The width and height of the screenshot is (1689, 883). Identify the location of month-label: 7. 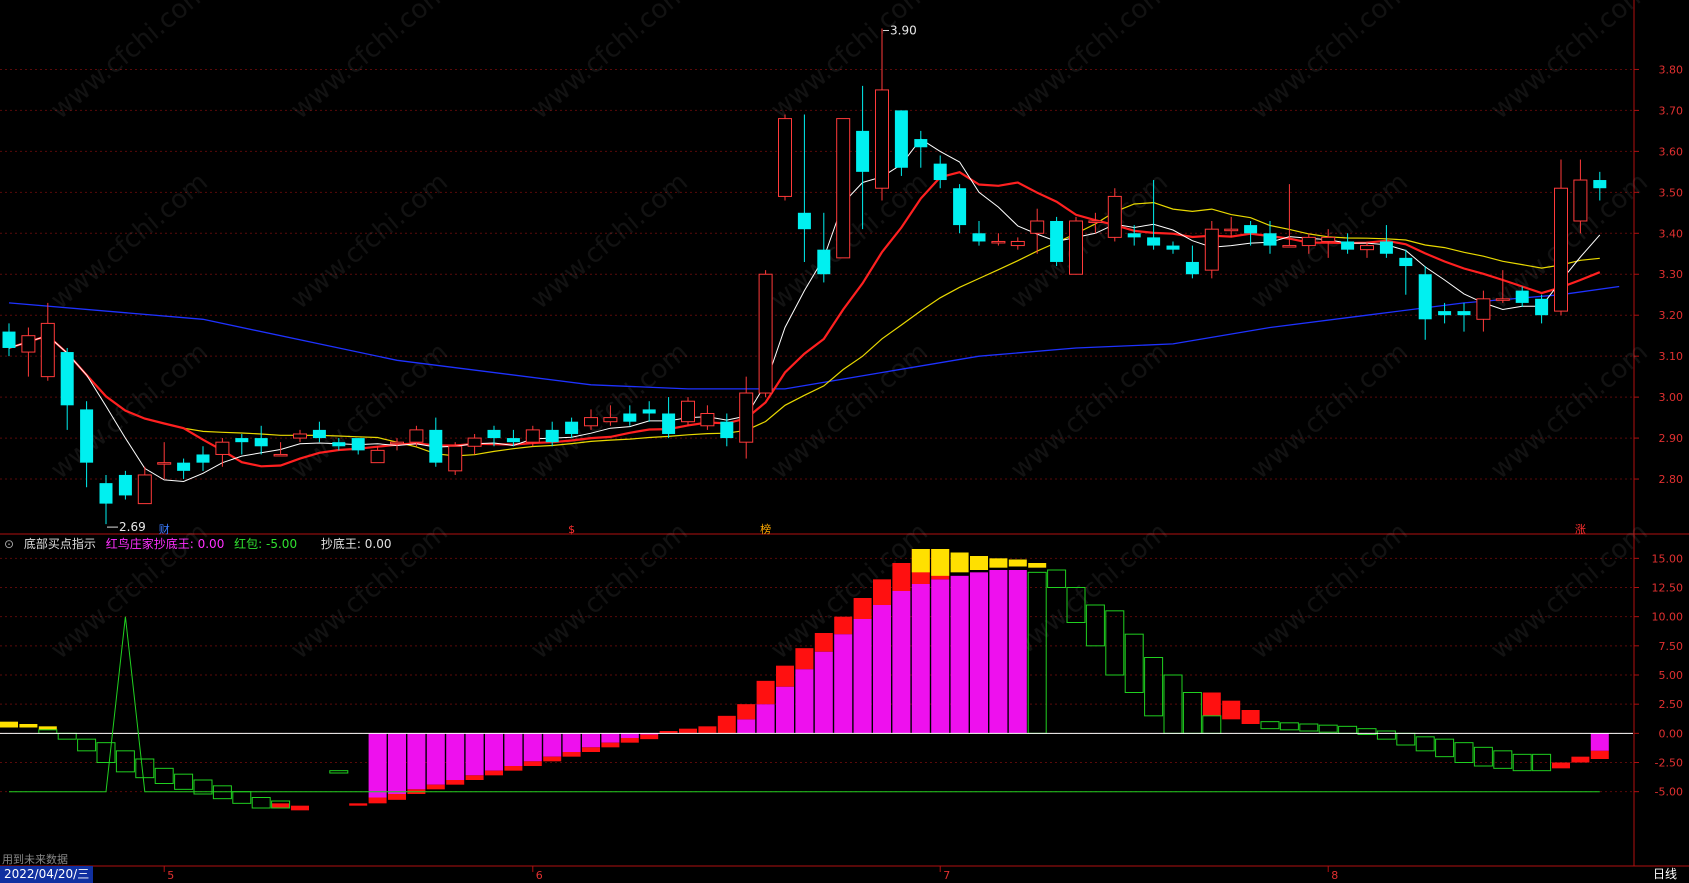
(946, 875).